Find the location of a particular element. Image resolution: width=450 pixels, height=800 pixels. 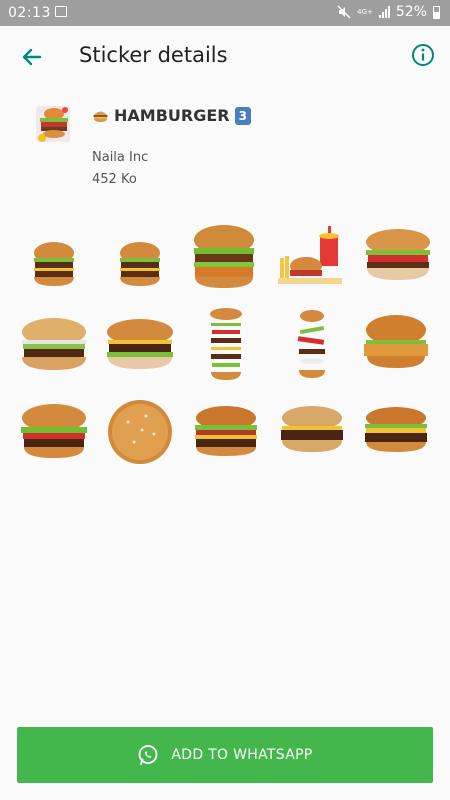

network-icon: 4G+ is located at coordinates (365, 11).